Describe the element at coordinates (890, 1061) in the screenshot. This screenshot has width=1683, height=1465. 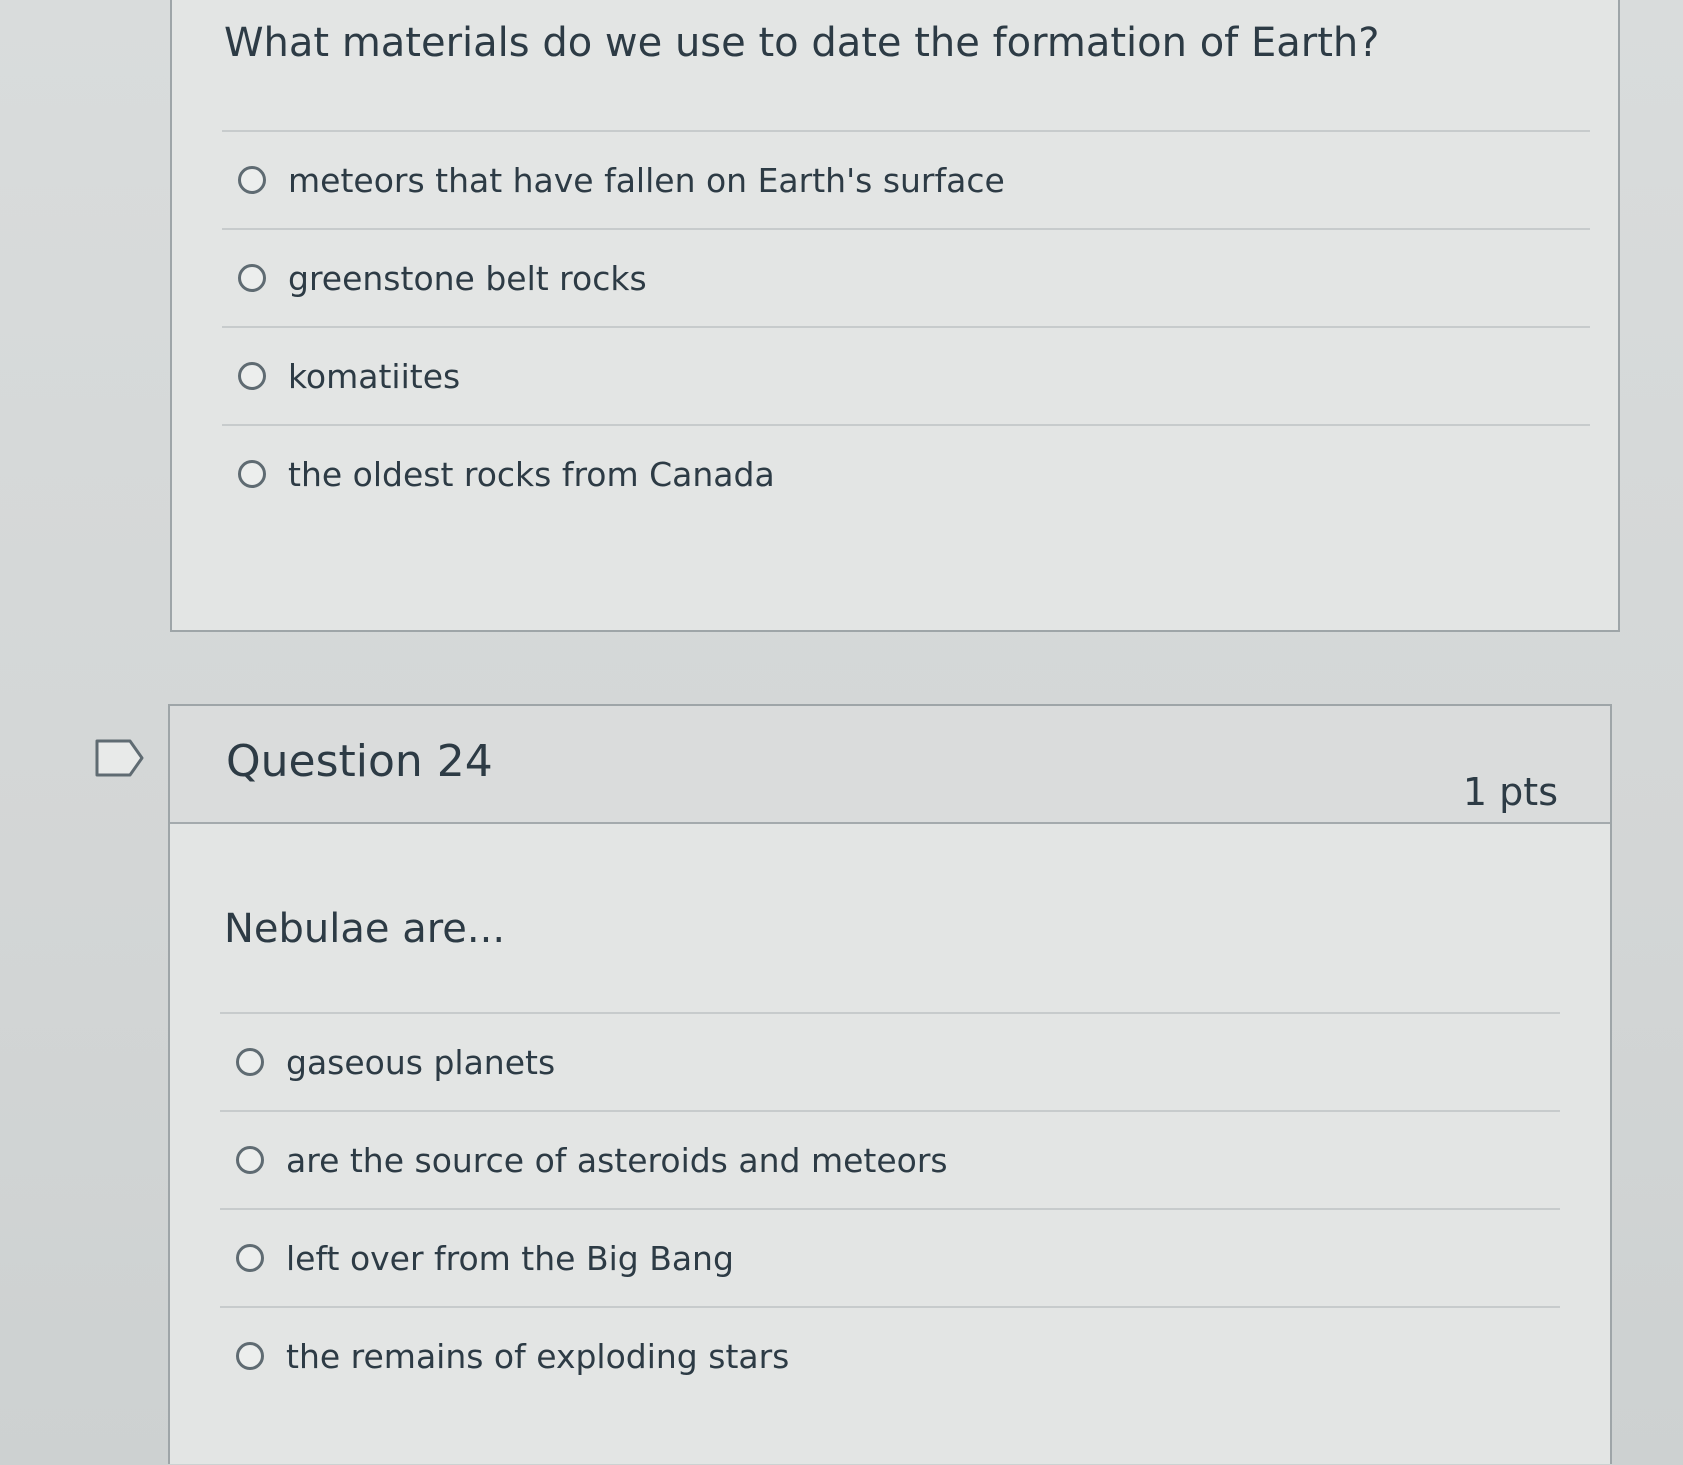
I see `answer-option: gaseous planets` at that location.